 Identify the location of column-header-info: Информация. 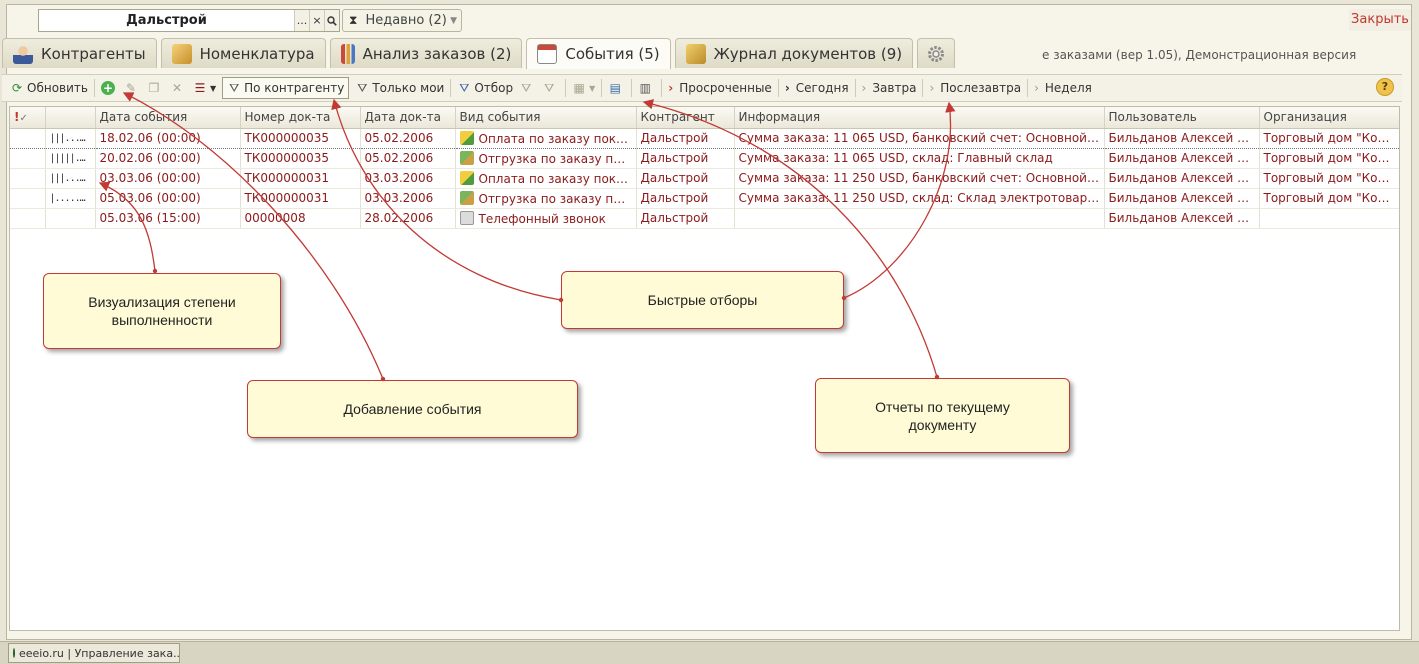
(919, 118).